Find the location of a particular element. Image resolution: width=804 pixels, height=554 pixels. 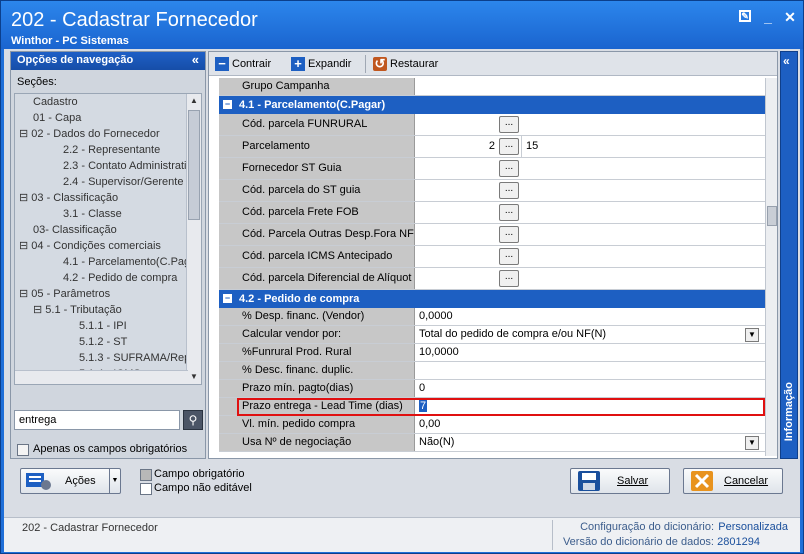

tree-item: 3.1 - Classe is located at coordinates (92, 214).